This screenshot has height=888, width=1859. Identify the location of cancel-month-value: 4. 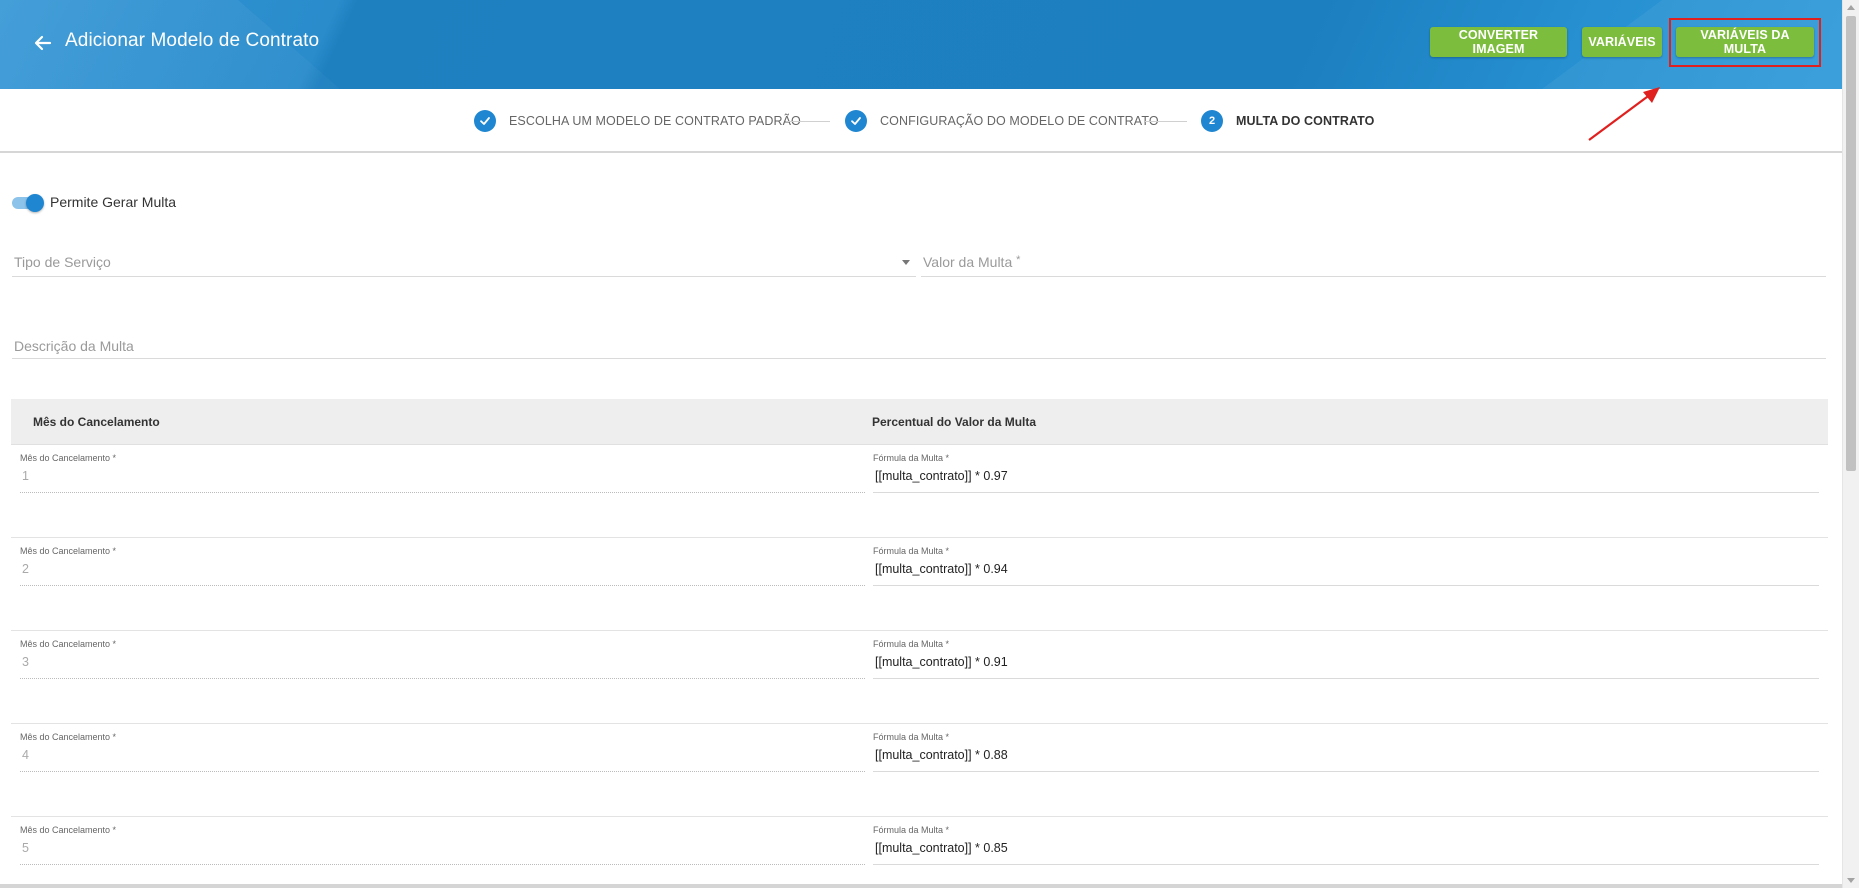
(25, 755).